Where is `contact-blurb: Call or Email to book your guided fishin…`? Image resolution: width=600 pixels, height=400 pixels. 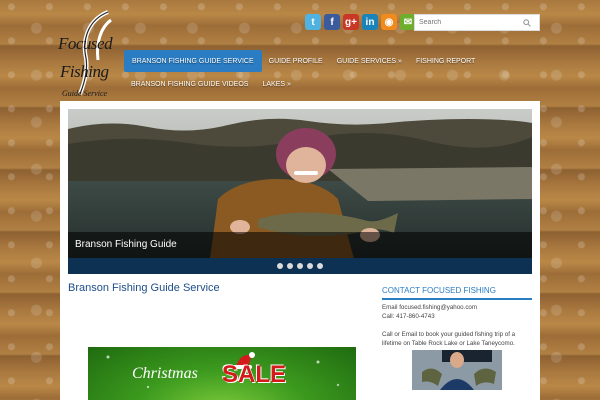
contact-blurb: Call or Email to book your guided fishin… is located at coordinates (449, 339).